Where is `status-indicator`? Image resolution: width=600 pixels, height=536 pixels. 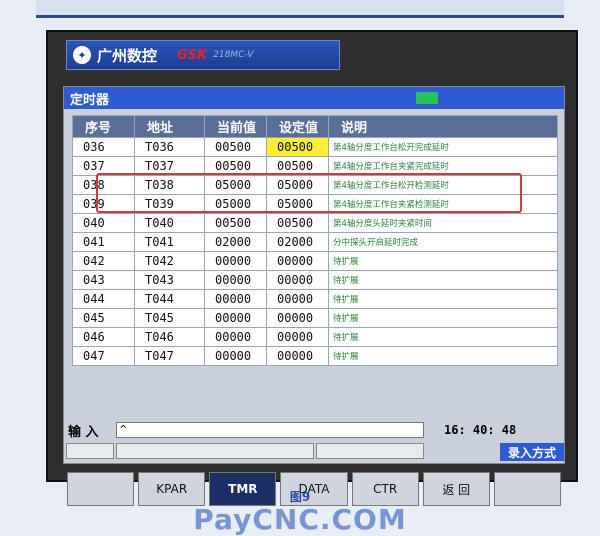 status-indicator is located at coordinates (427, 98).